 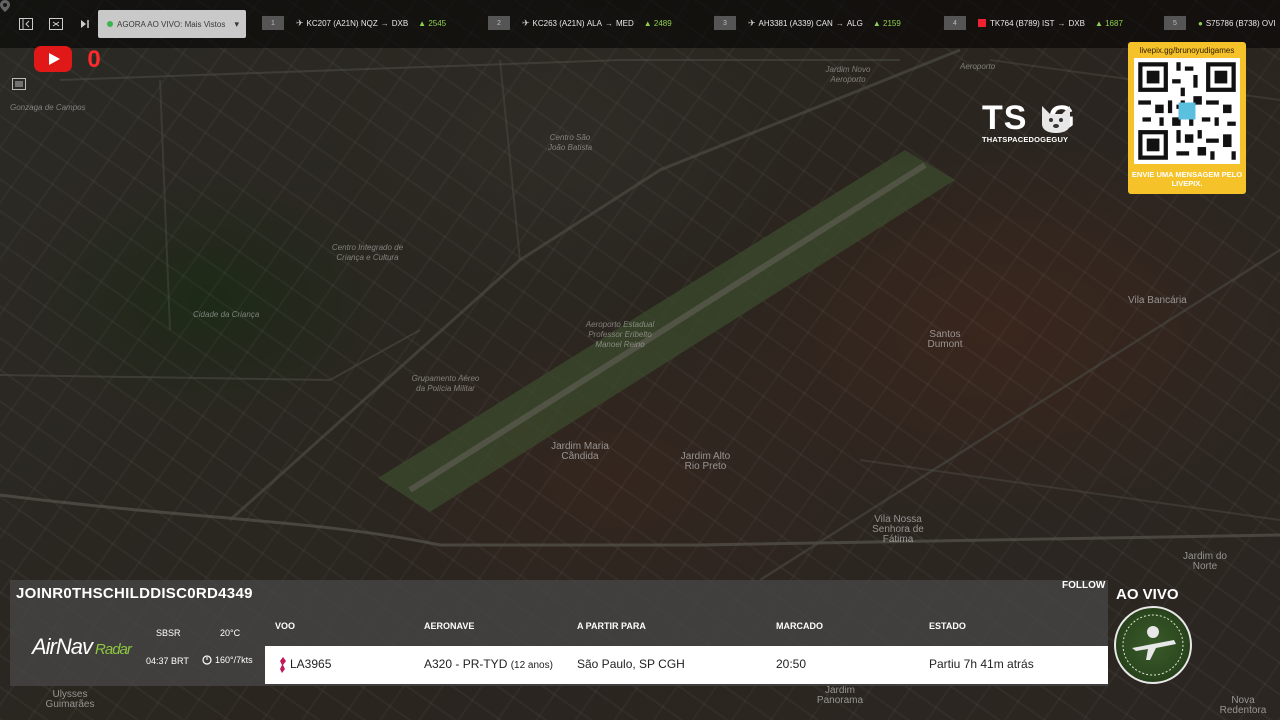 I want to click on map-label: Centro Integrado de Criança e Cultura, so click(x=367, y=252).